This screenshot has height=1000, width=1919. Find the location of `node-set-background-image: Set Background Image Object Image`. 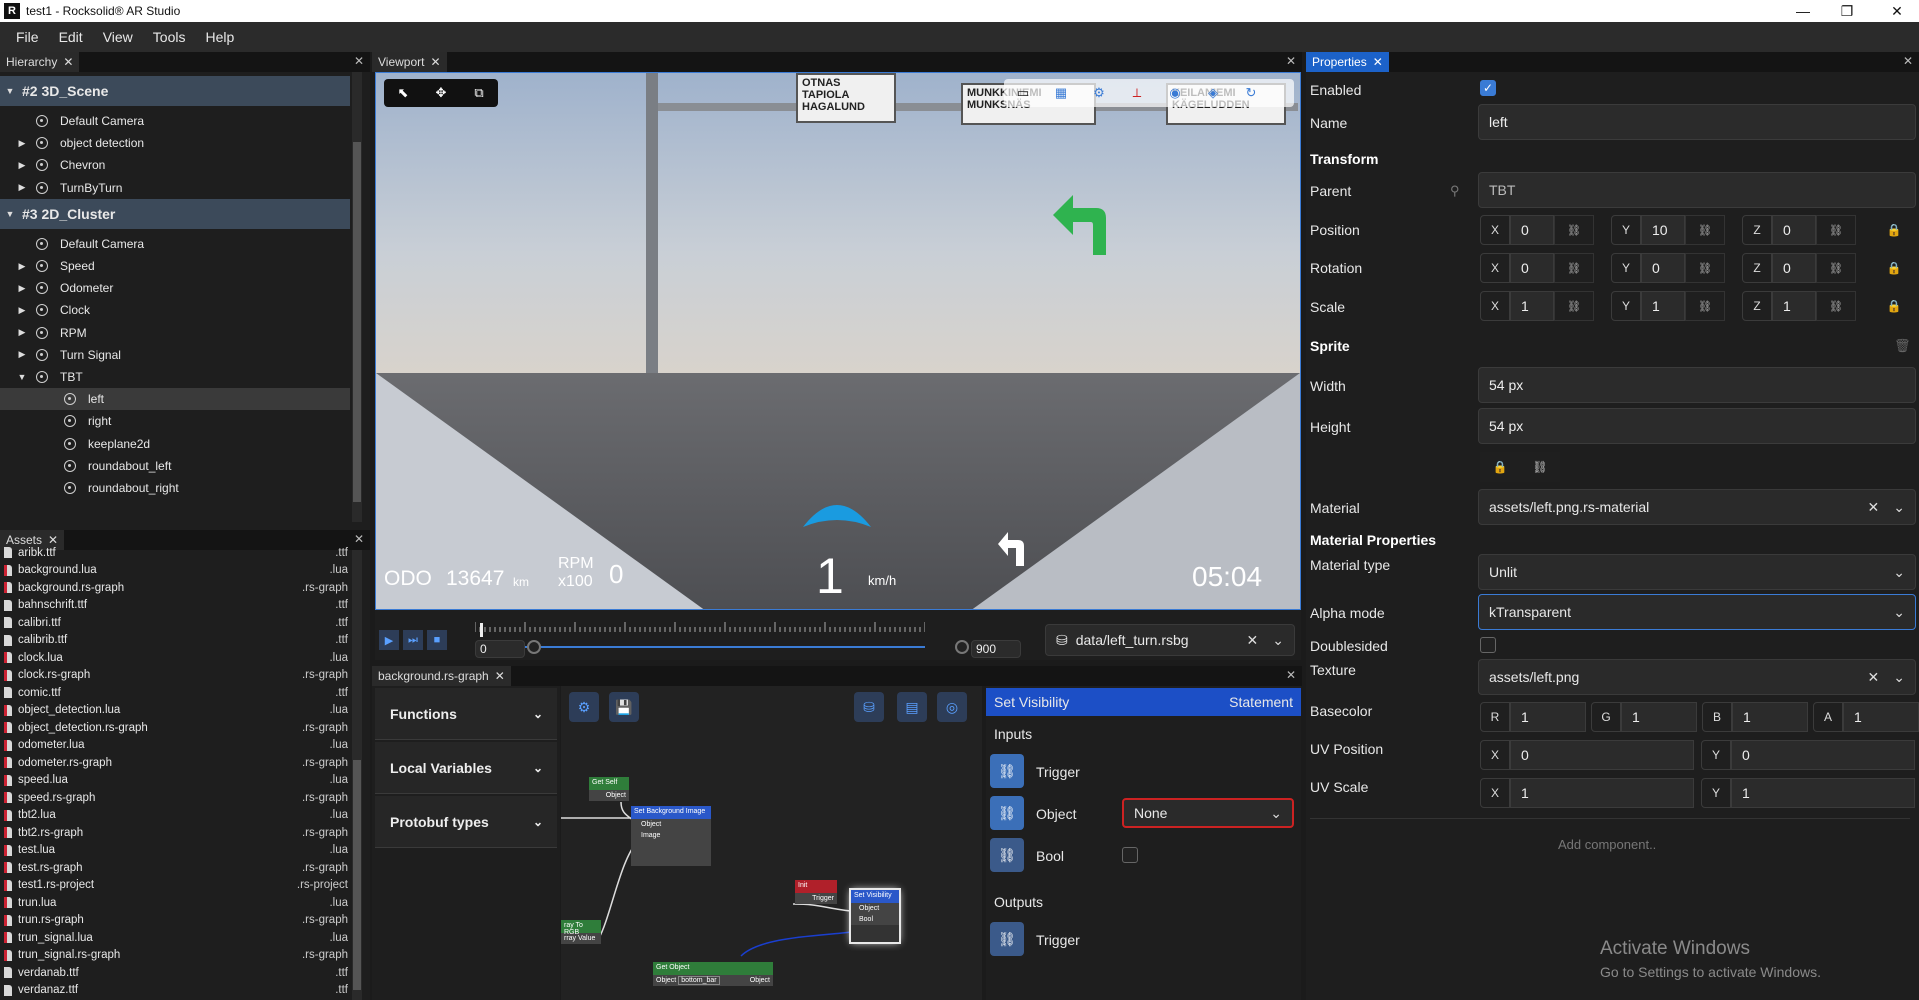

node-set-background-image: Set Background Image Object Image is located at coordinates (671, 836).